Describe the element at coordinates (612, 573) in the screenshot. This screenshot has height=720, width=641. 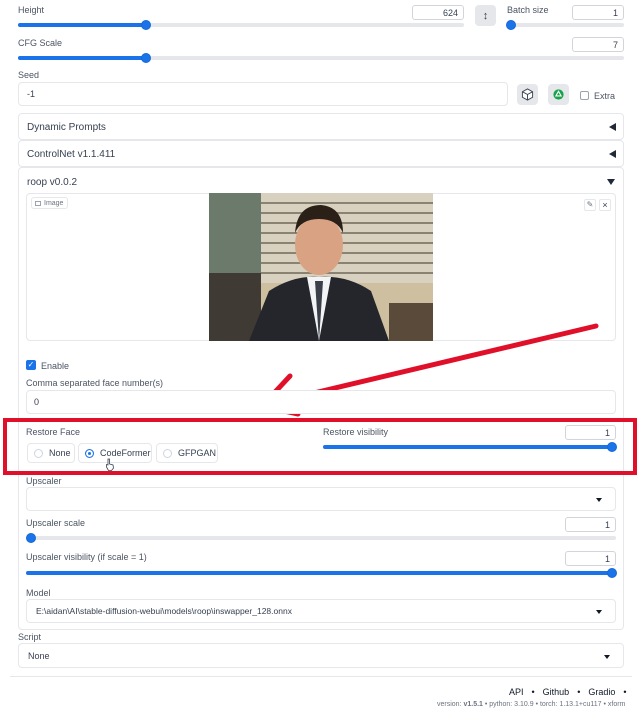
I see `upscaler-visibility-slider-thumb` at that location.